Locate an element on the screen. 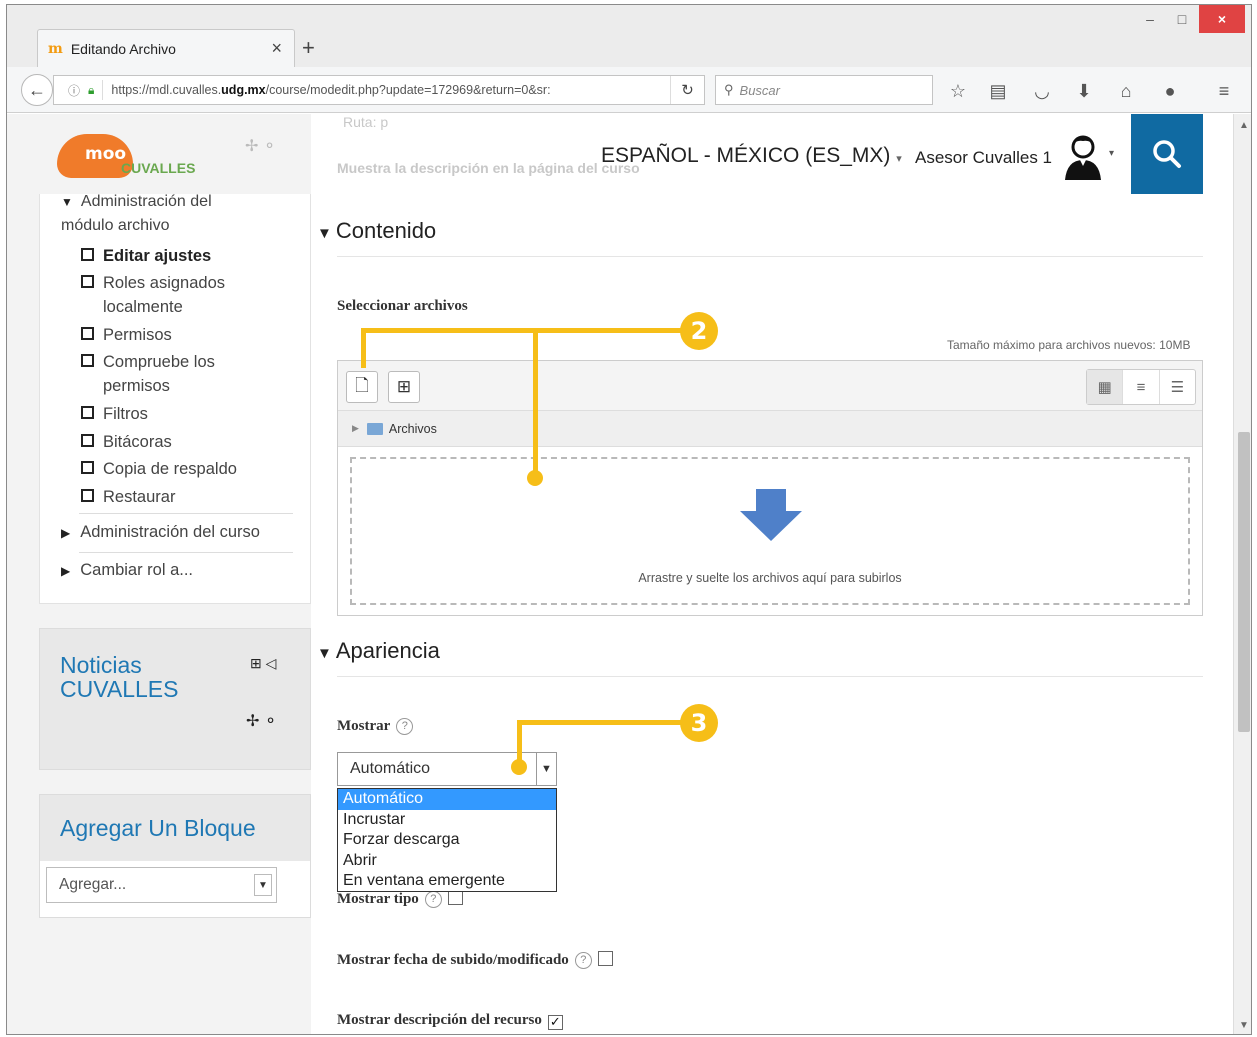  window-minimize-button: – is located at coordinates (1150, 19).